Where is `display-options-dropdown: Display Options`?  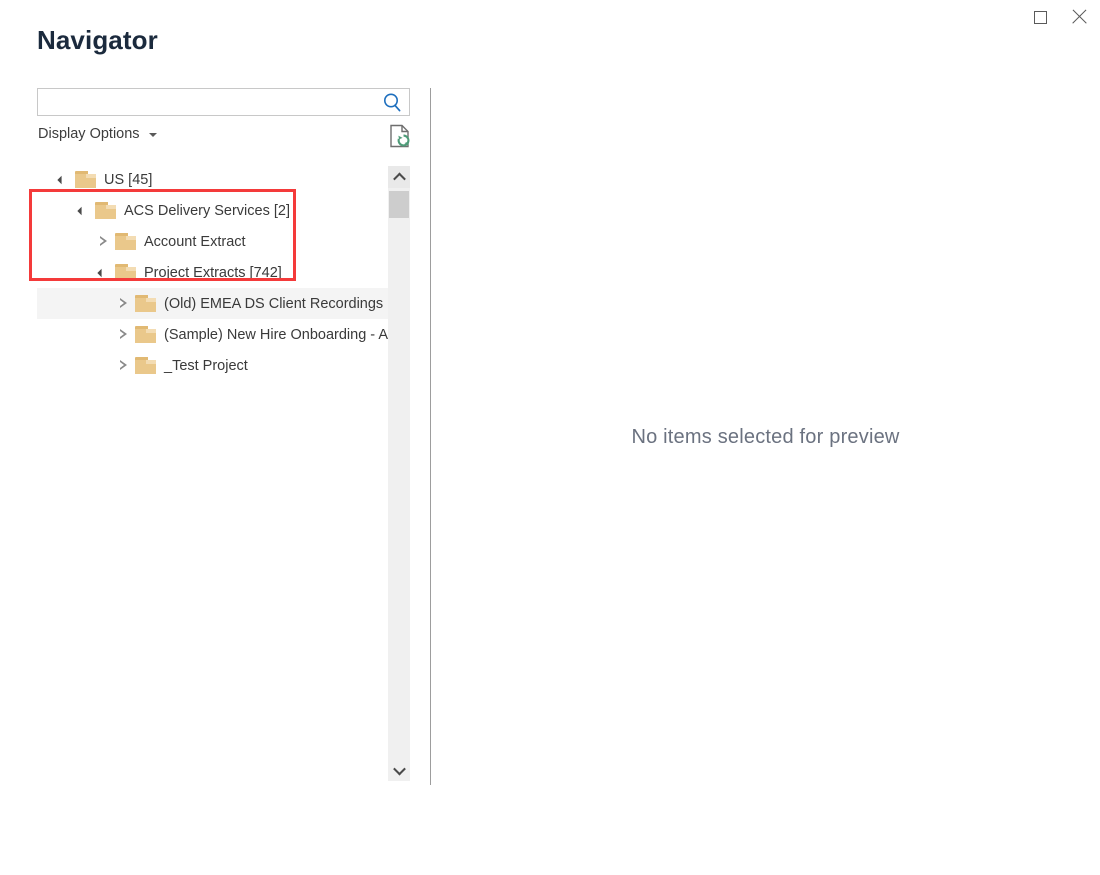 display-options-dropdown: Display Options is located at coordinates (97, 134).